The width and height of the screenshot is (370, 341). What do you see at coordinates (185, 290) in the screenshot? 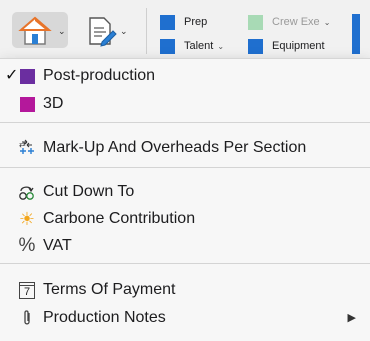
I see `menu-item-terms-of-payment: 7 Terms Of Payment` at bounding box center [185, 290].